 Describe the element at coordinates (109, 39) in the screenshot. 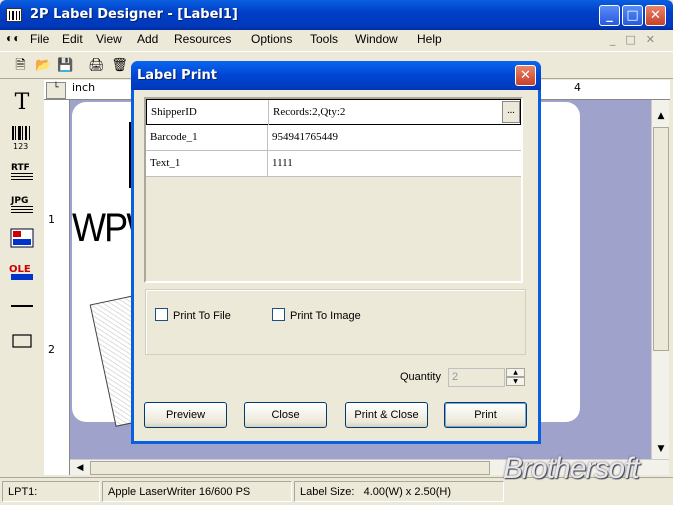

I see `menu-view: View` at that location.